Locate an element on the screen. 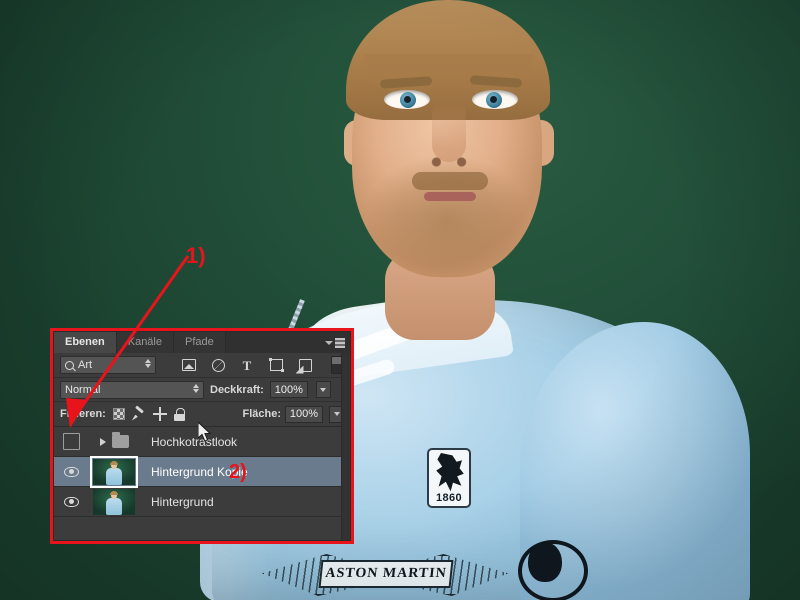 This screenshot has width=800, height=600. folder-icon is located at coordinates (120, 440).